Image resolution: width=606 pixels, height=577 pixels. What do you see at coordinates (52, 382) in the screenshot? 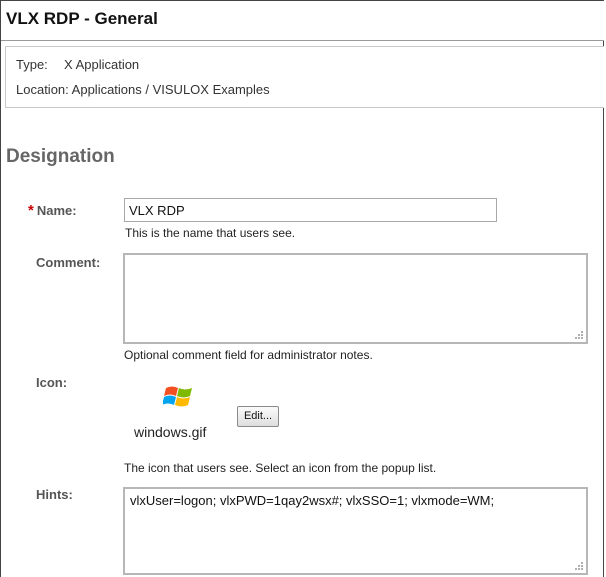
I see `icon-label: Icon:` at bounding box center [52, 382].